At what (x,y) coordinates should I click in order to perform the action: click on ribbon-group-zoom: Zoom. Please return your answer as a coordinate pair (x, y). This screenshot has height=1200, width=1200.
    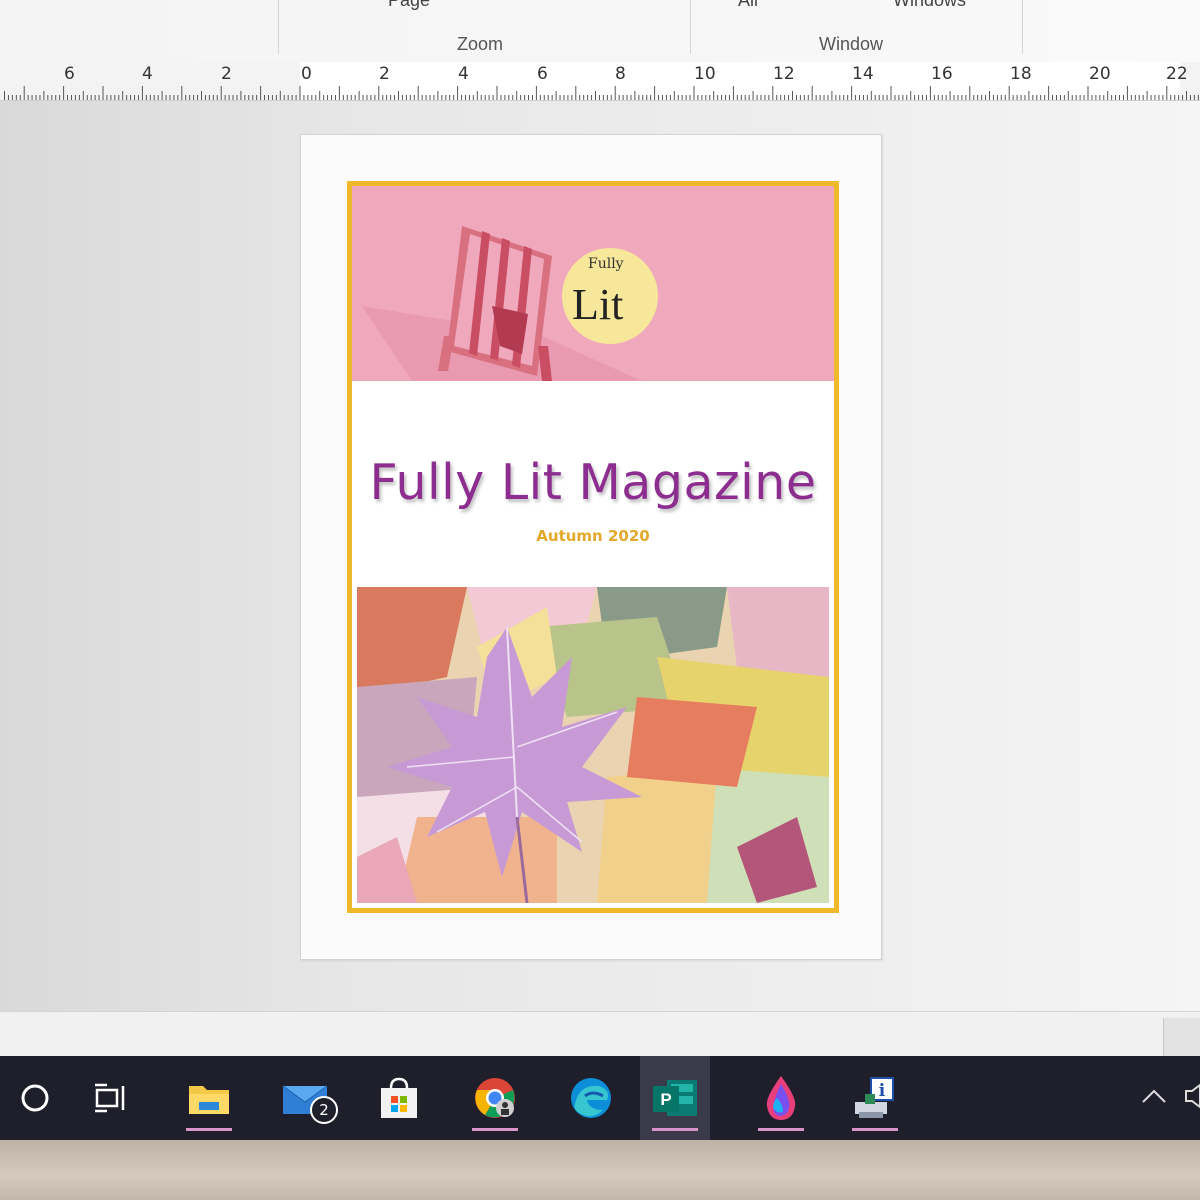
    Looking at the image, I should click on (480, 44).